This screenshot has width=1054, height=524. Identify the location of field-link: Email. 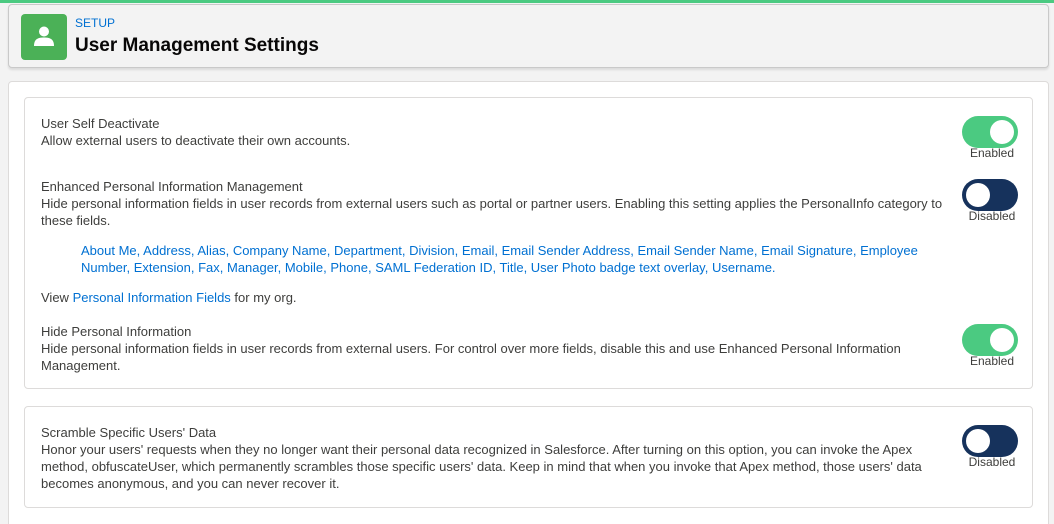
(478, 250).